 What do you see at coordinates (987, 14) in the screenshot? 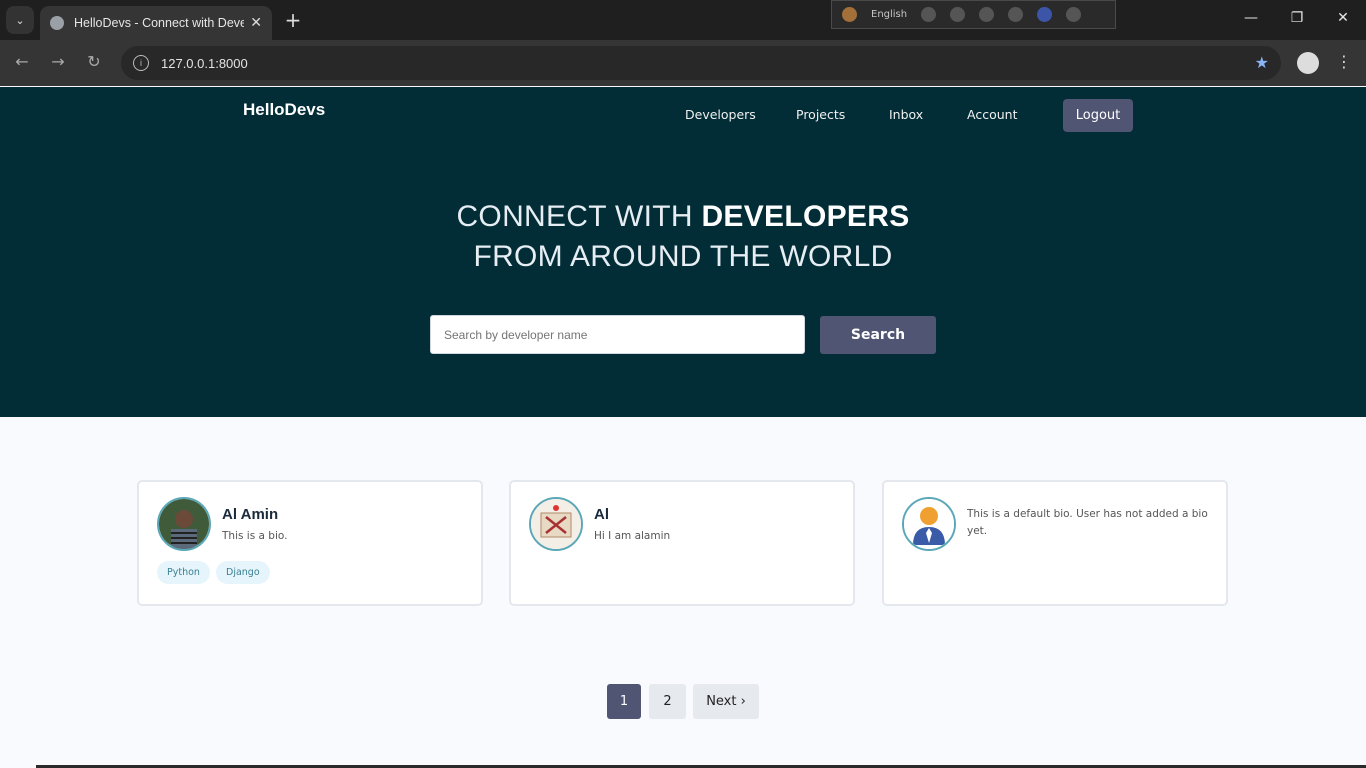
I see `settings-gear-icon` at bounding box center [987, 14].